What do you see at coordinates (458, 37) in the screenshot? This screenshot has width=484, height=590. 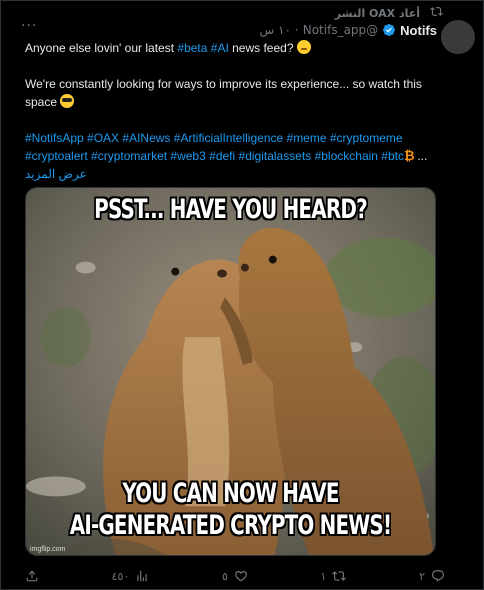 I see `avatar` at bounding box center [458, 37].